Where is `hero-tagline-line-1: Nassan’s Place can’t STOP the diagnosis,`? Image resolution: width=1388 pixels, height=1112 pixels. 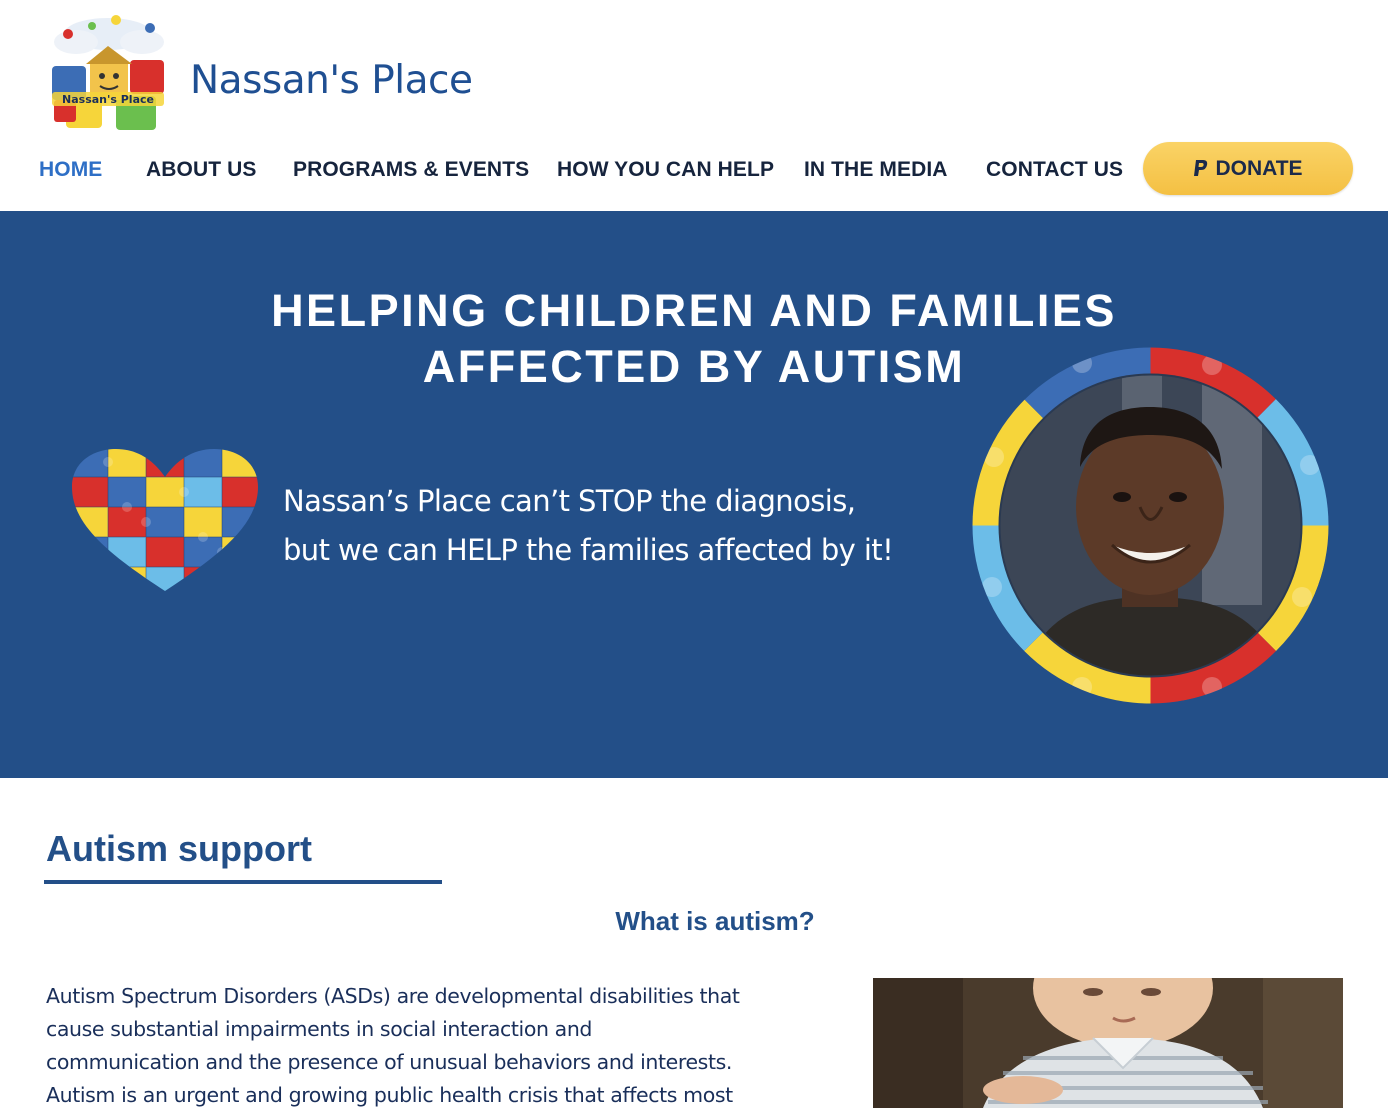
hero-tagline-line-1: Nassan’s Place can’t STOP the diagnosis, is located at coordinates (569, 501).